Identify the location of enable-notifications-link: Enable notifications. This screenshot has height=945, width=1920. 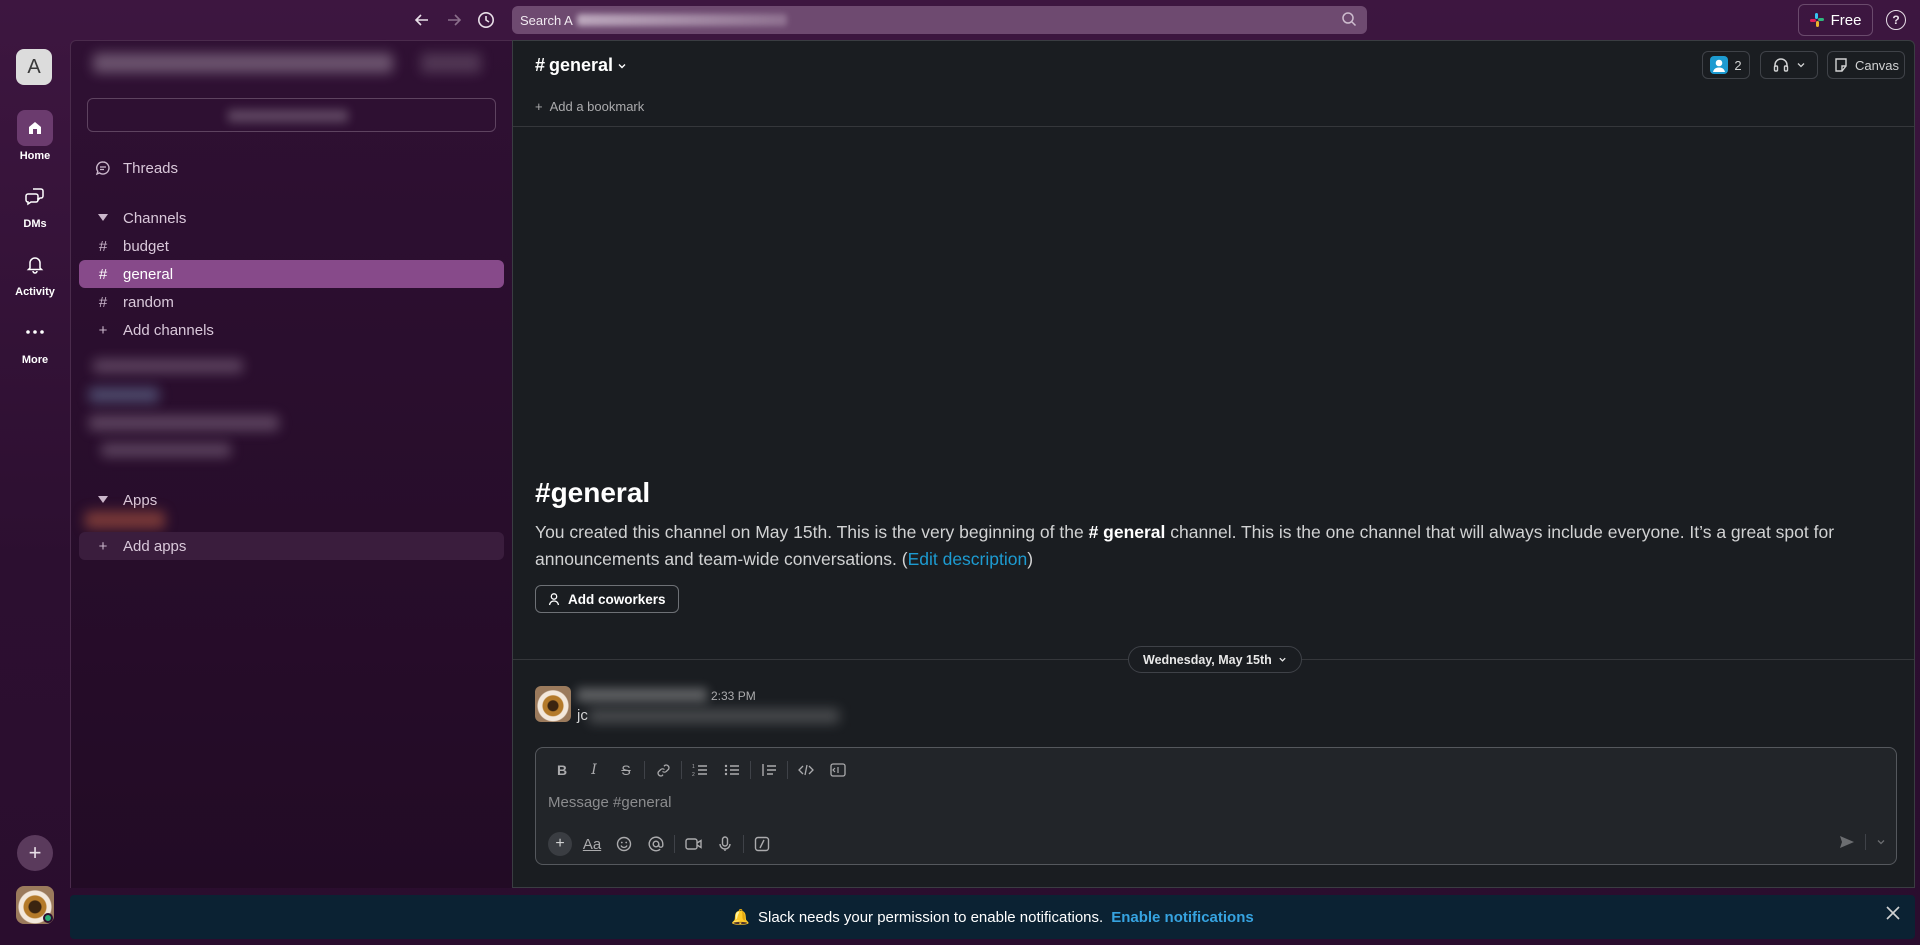
(1182, 917).